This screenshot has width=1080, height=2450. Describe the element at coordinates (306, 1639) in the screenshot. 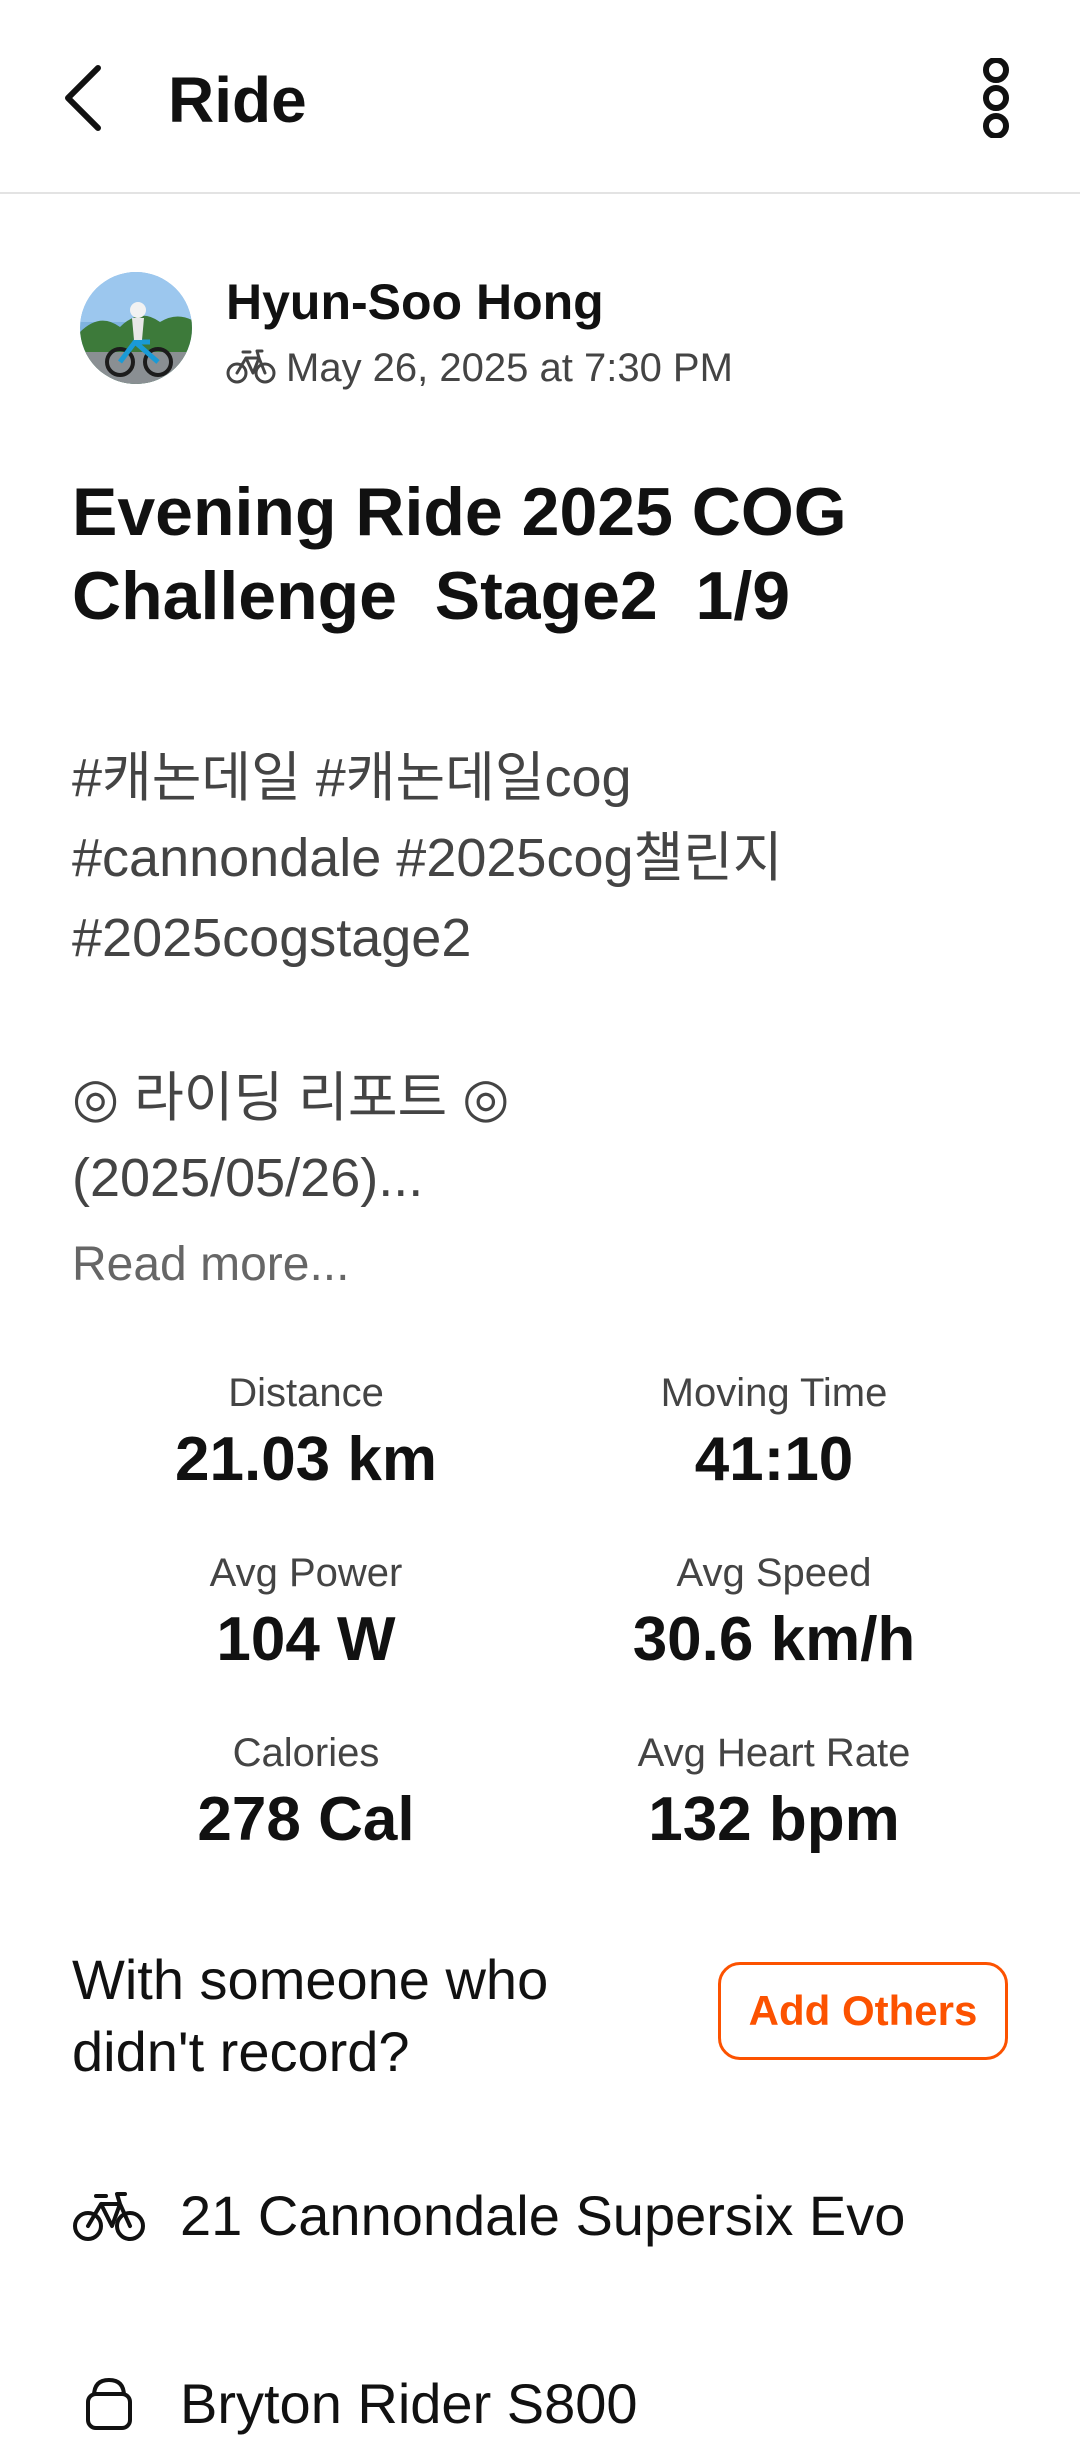

I see `stat-value: 104 W` at that location.